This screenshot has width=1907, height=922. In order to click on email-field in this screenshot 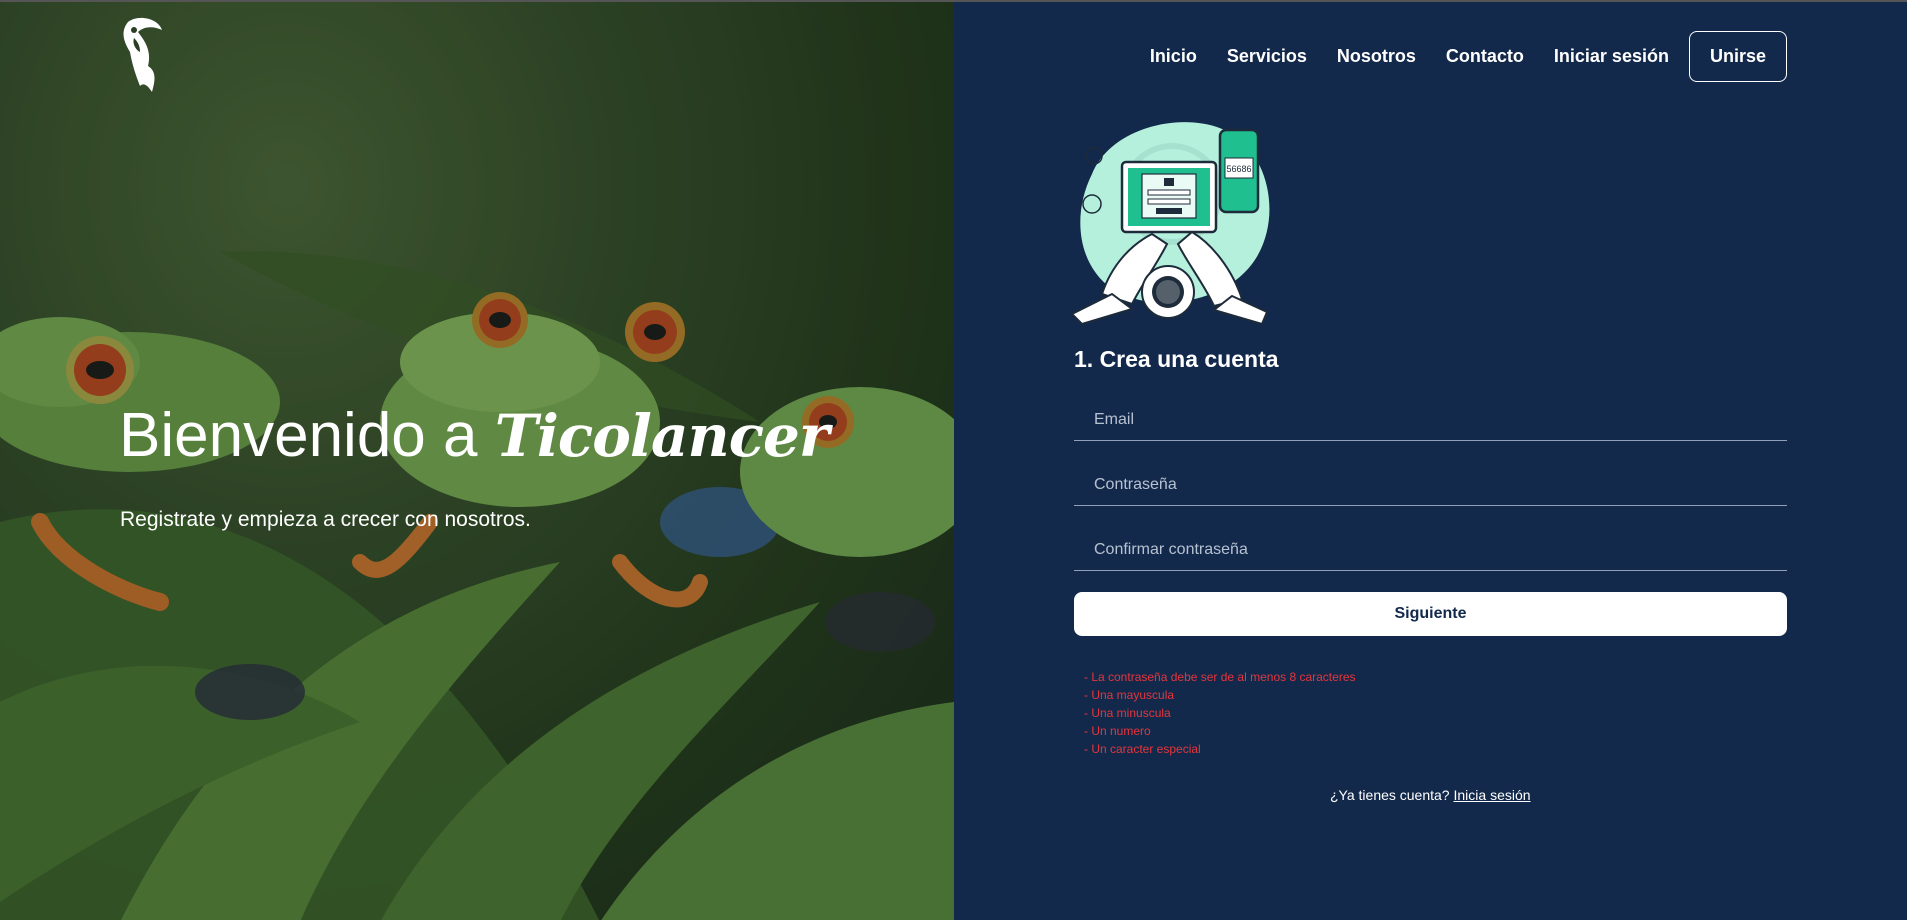, I will do `click(1430, 420)`.